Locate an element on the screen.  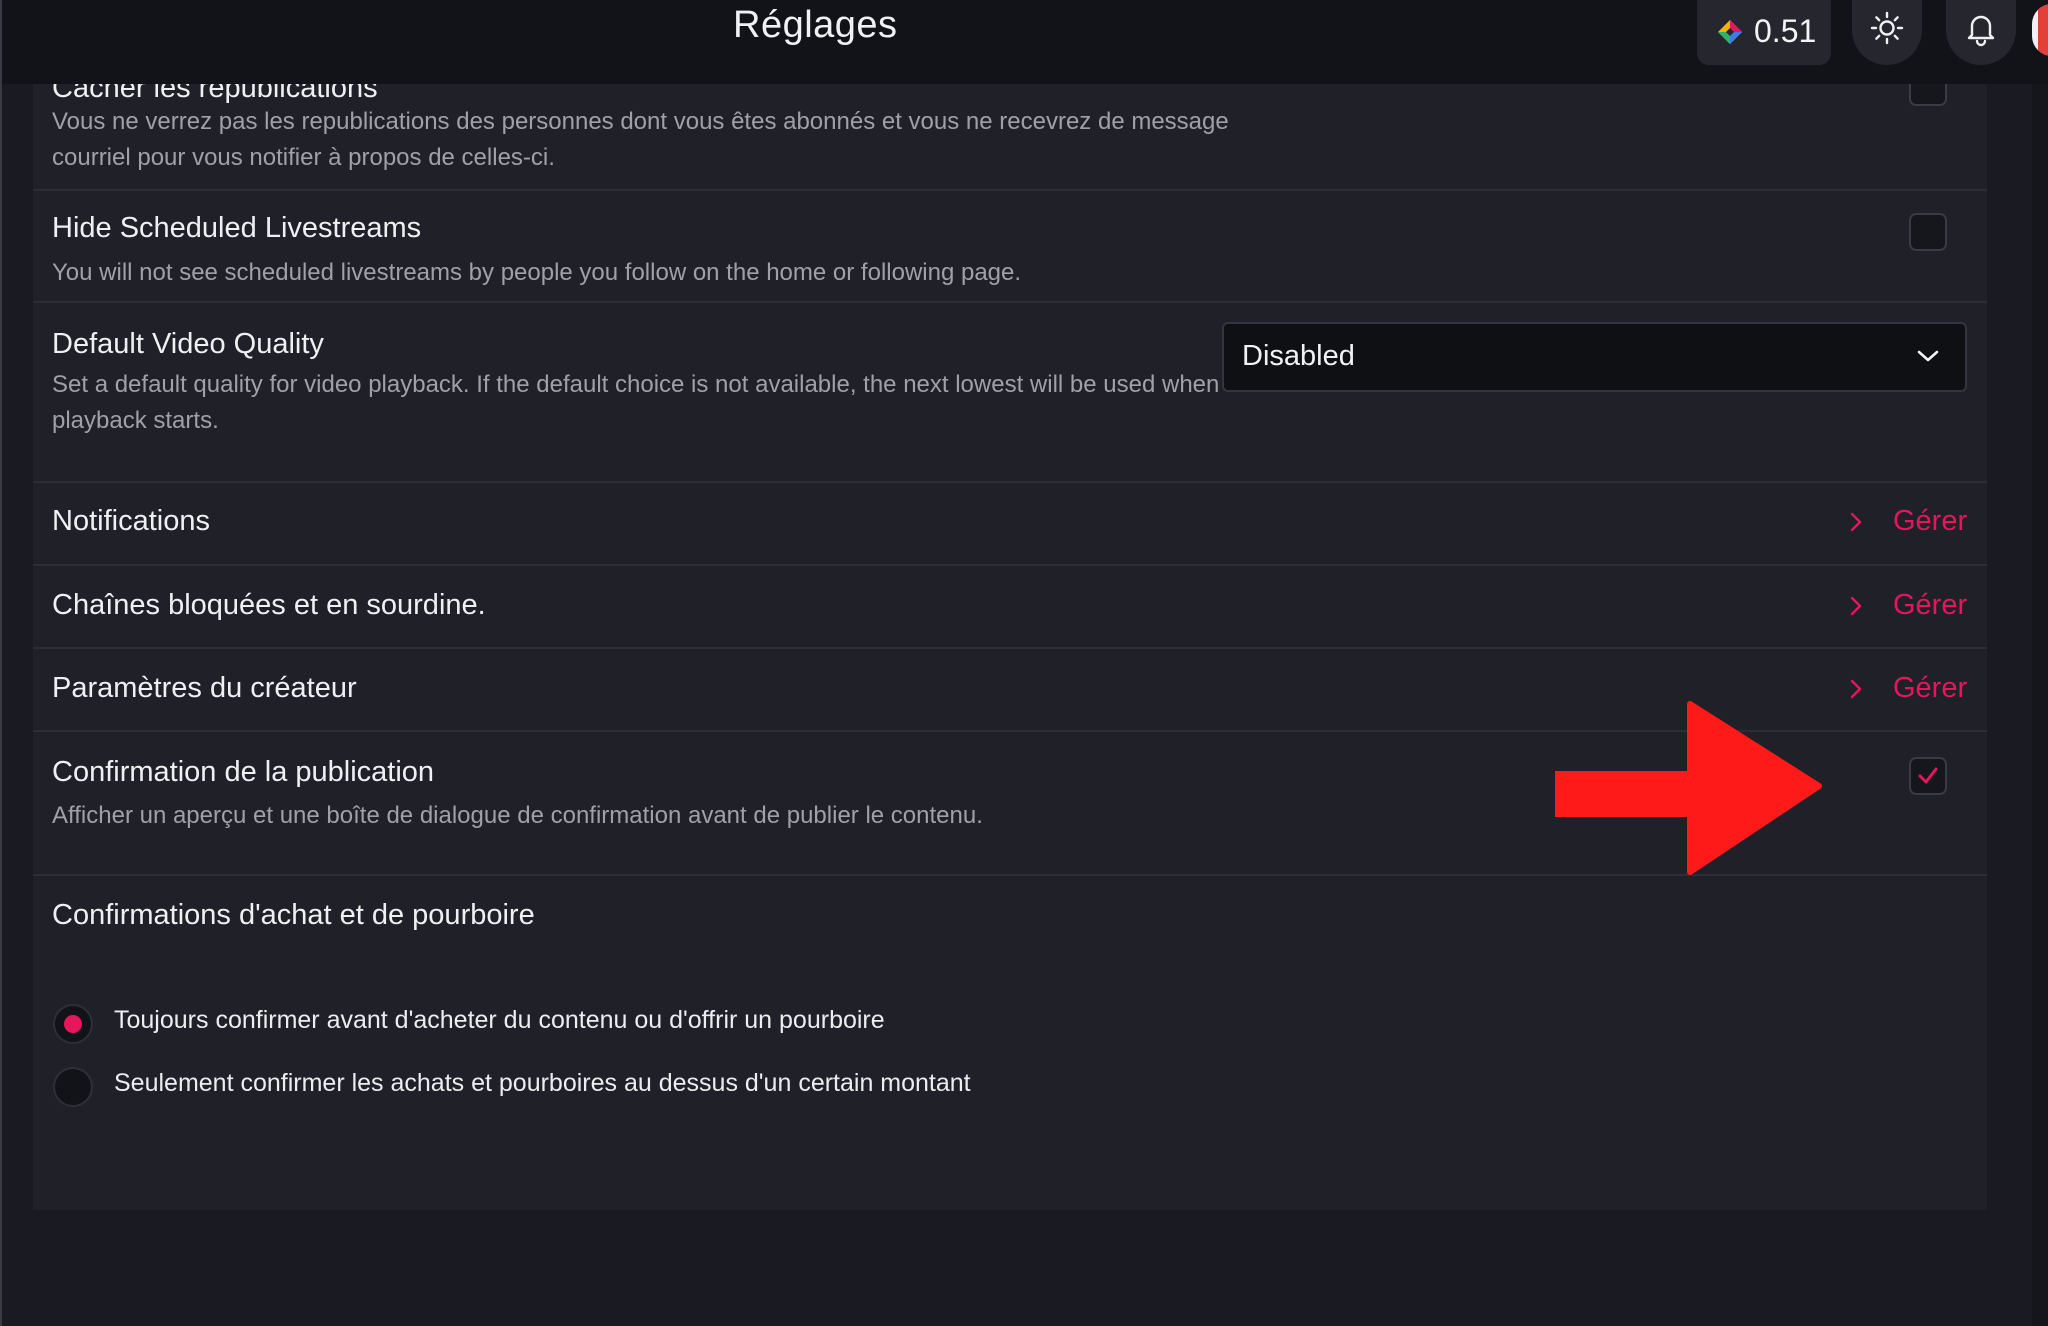
publish-confirmation-checkbox is located at coordinates (1928, 776).